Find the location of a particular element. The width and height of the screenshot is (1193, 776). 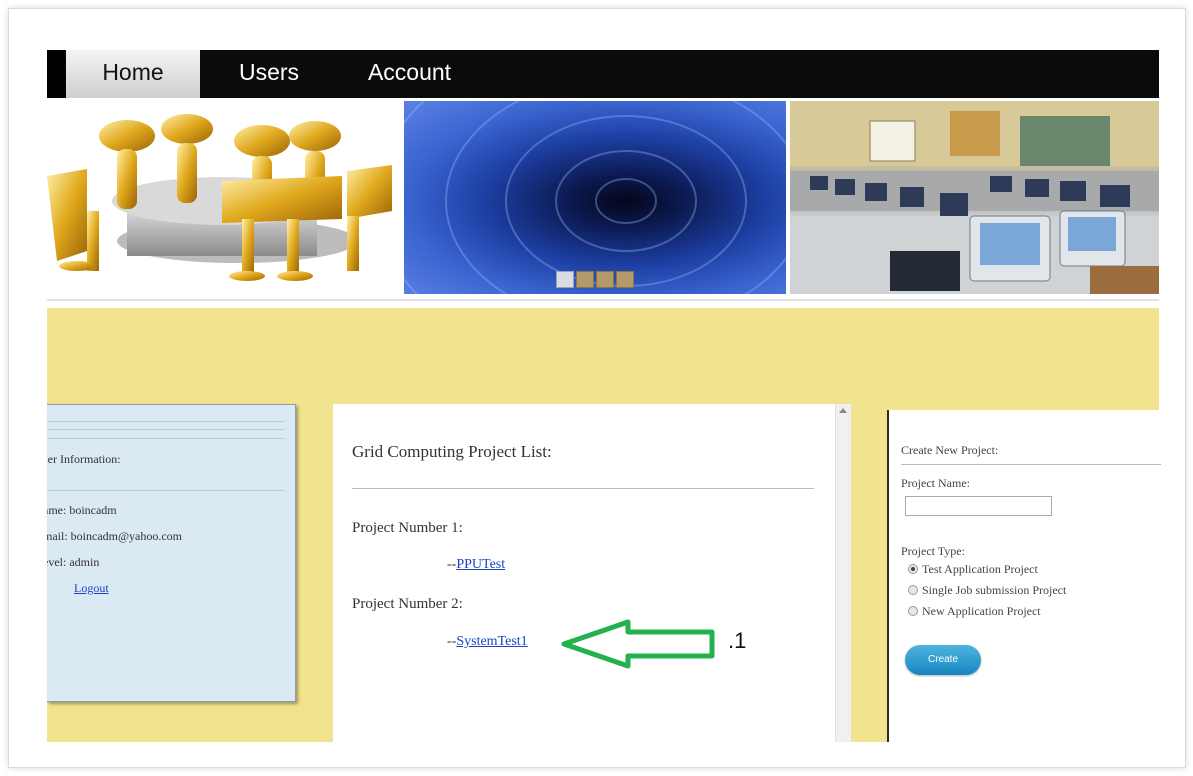

project-name-input is located at coordinates (978, 506).